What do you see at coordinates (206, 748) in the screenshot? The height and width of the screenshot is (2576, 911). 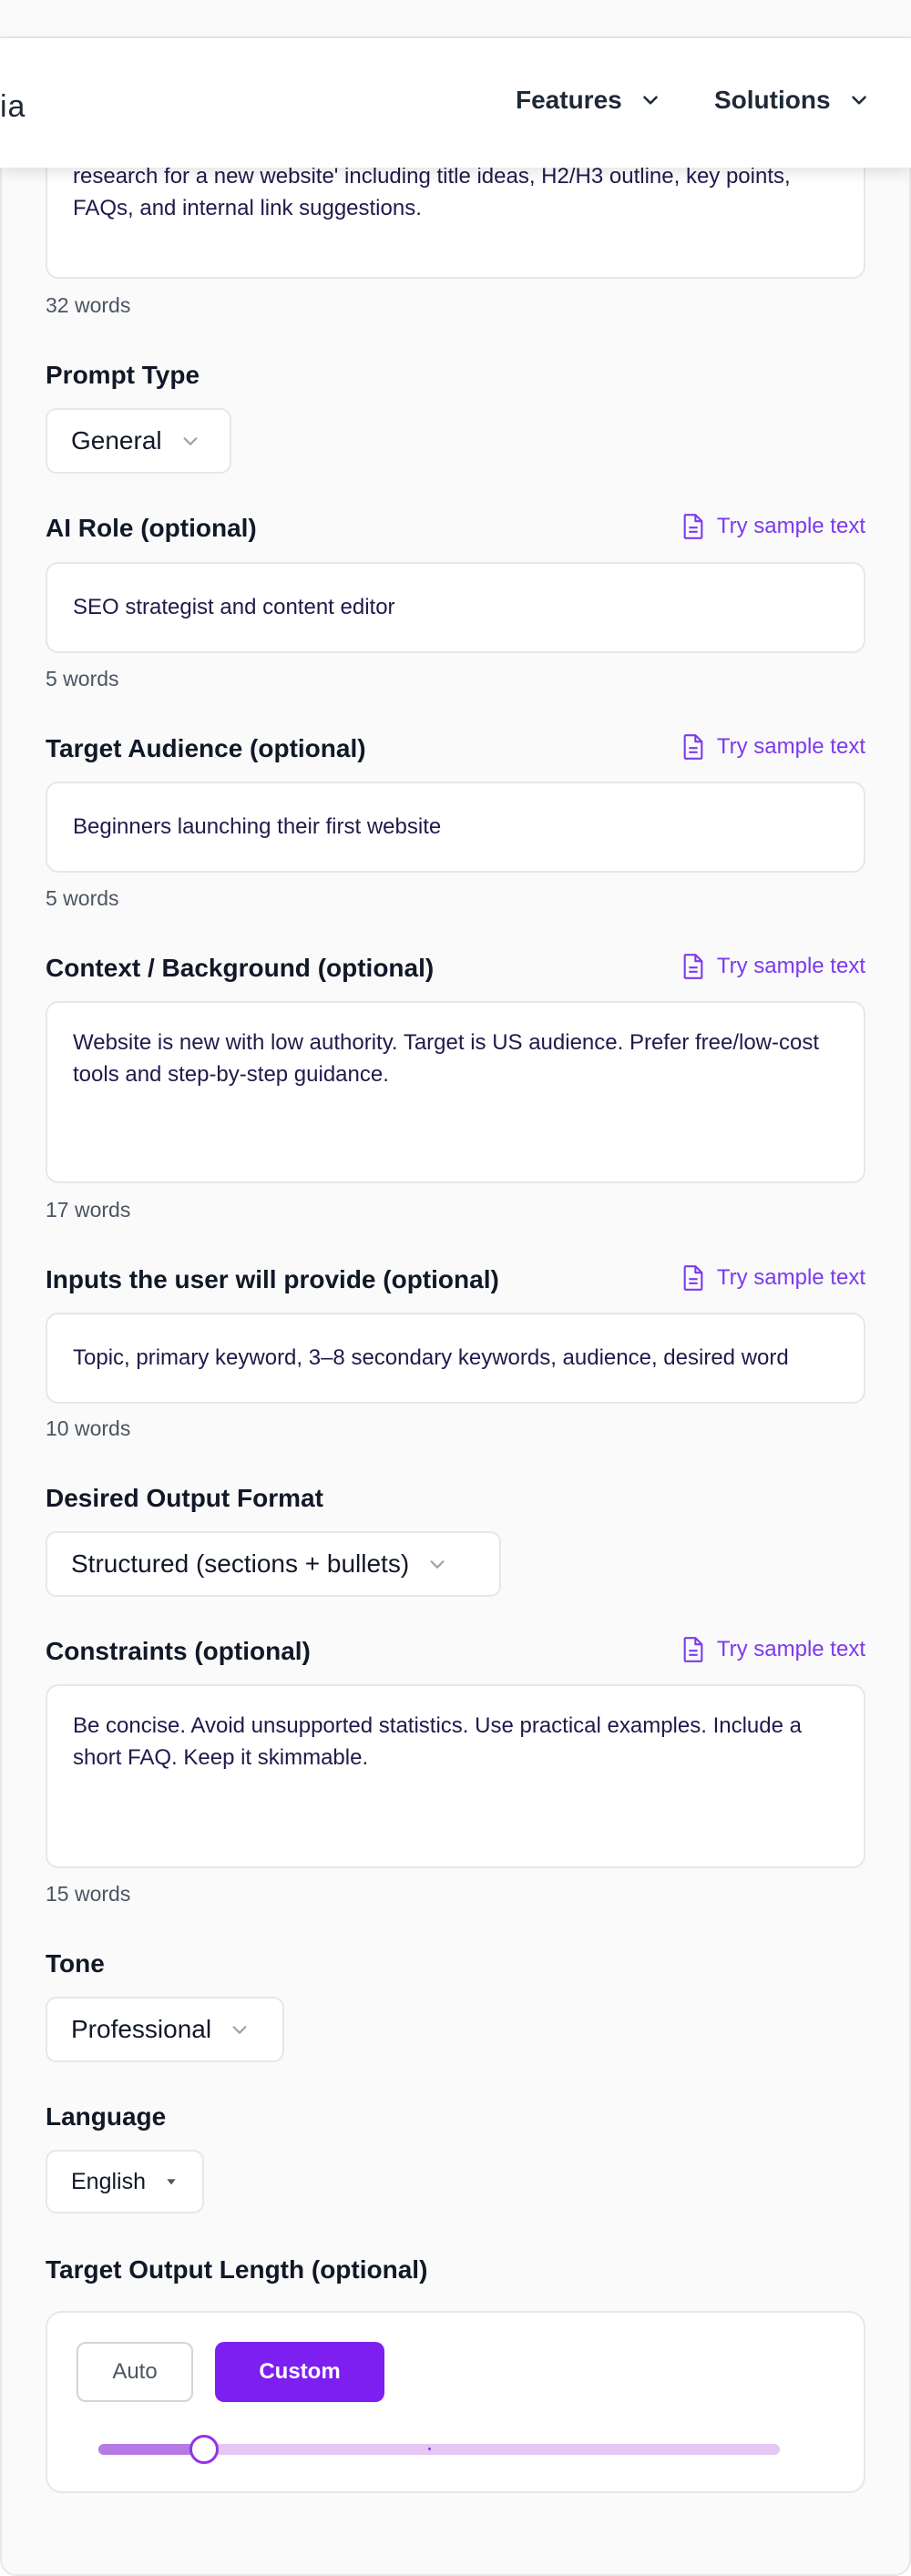 I see `target-audience-label: Target Audience (optional)` at bounding box center [206, 748].